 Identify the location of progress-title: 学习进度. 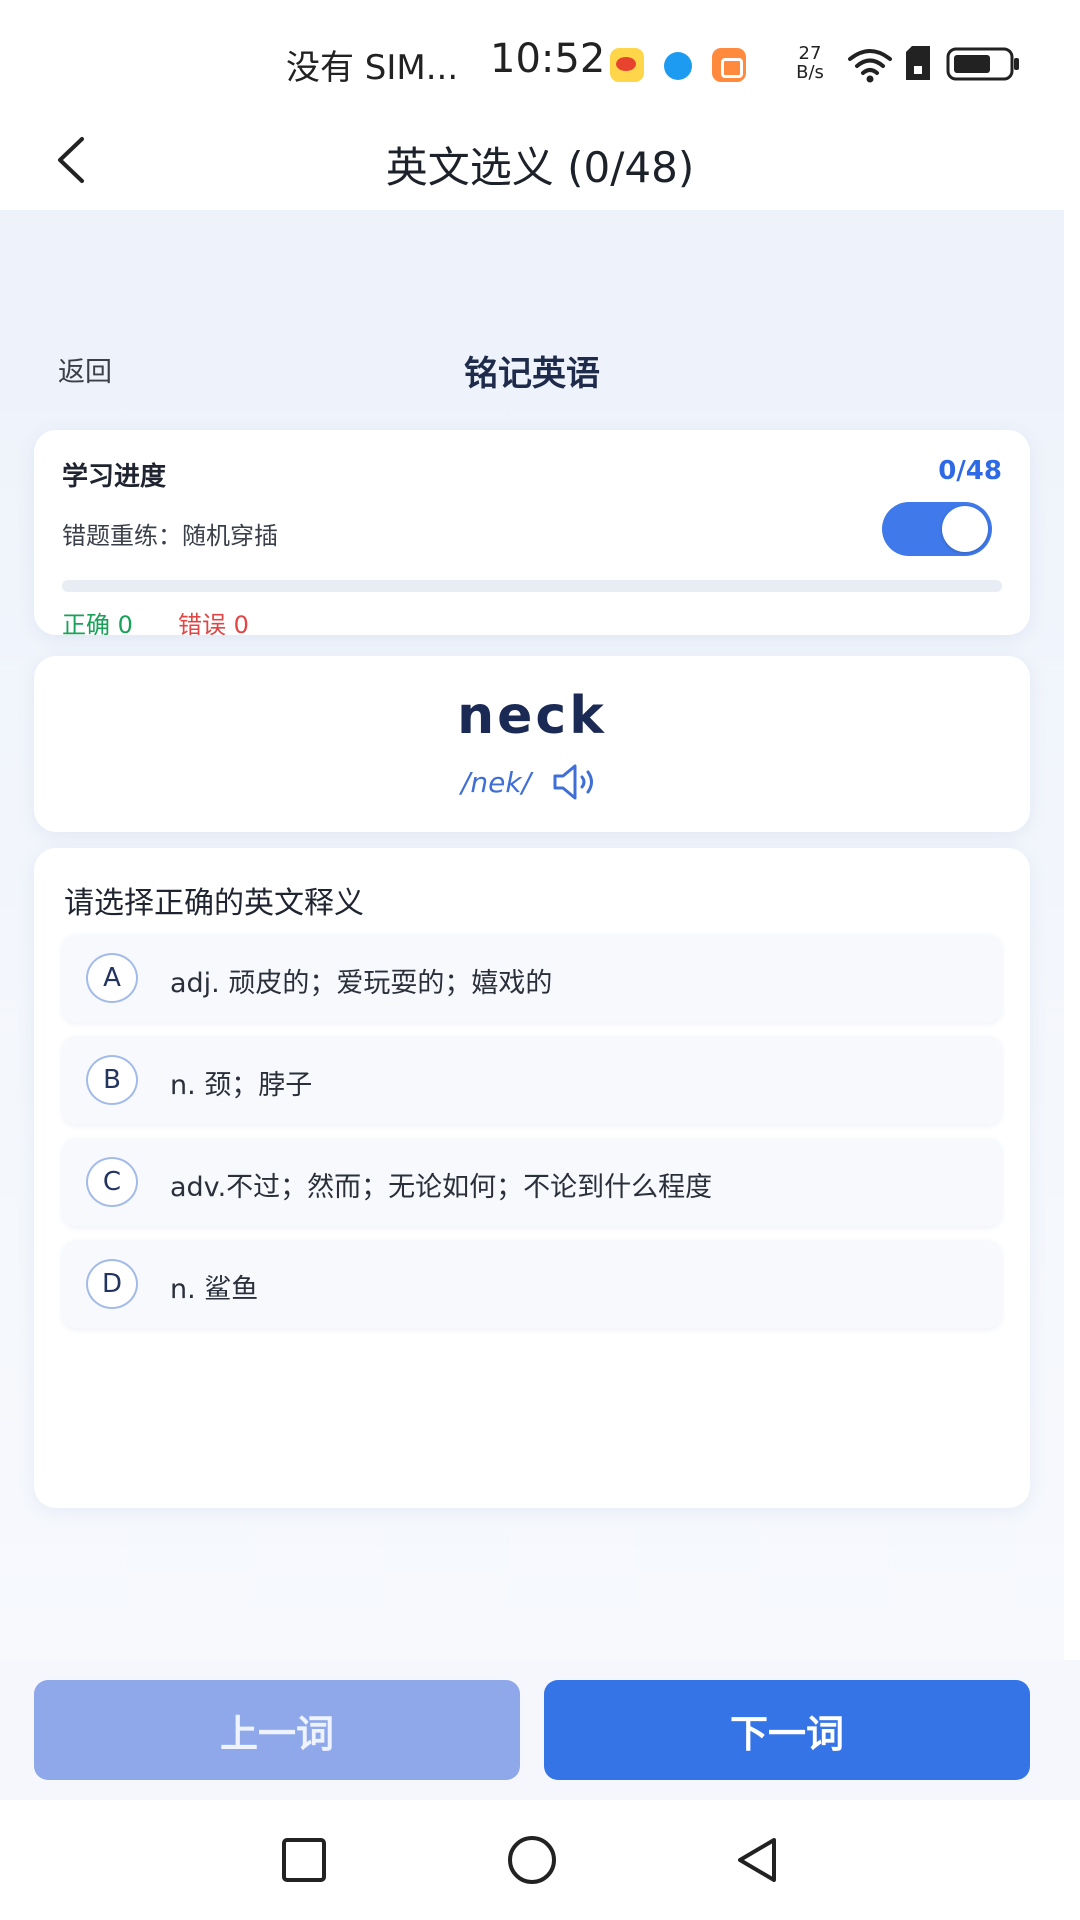
(114, 477).